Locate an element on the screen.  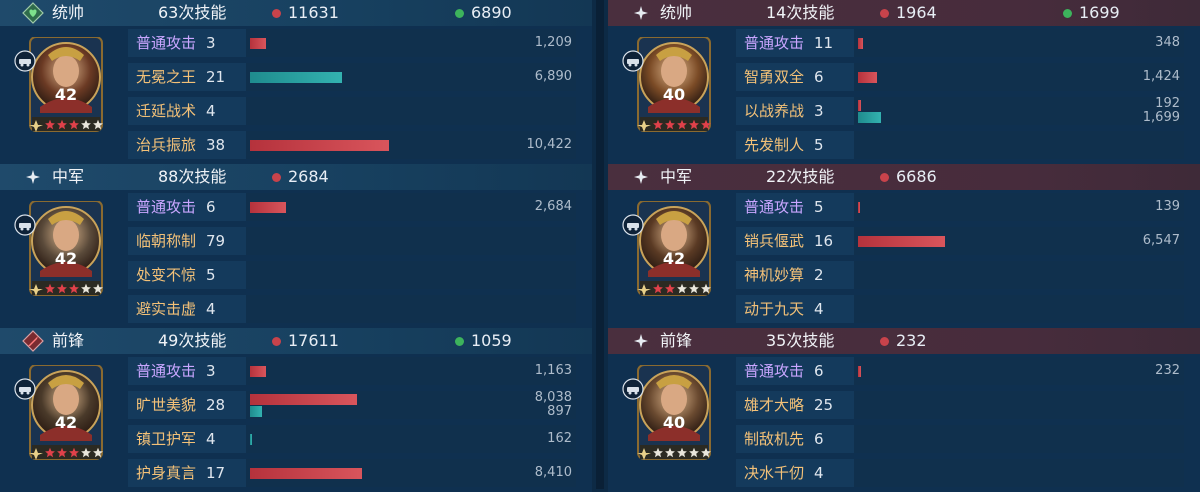
hero-role: 统帅 is located at coordinates (676, 12).